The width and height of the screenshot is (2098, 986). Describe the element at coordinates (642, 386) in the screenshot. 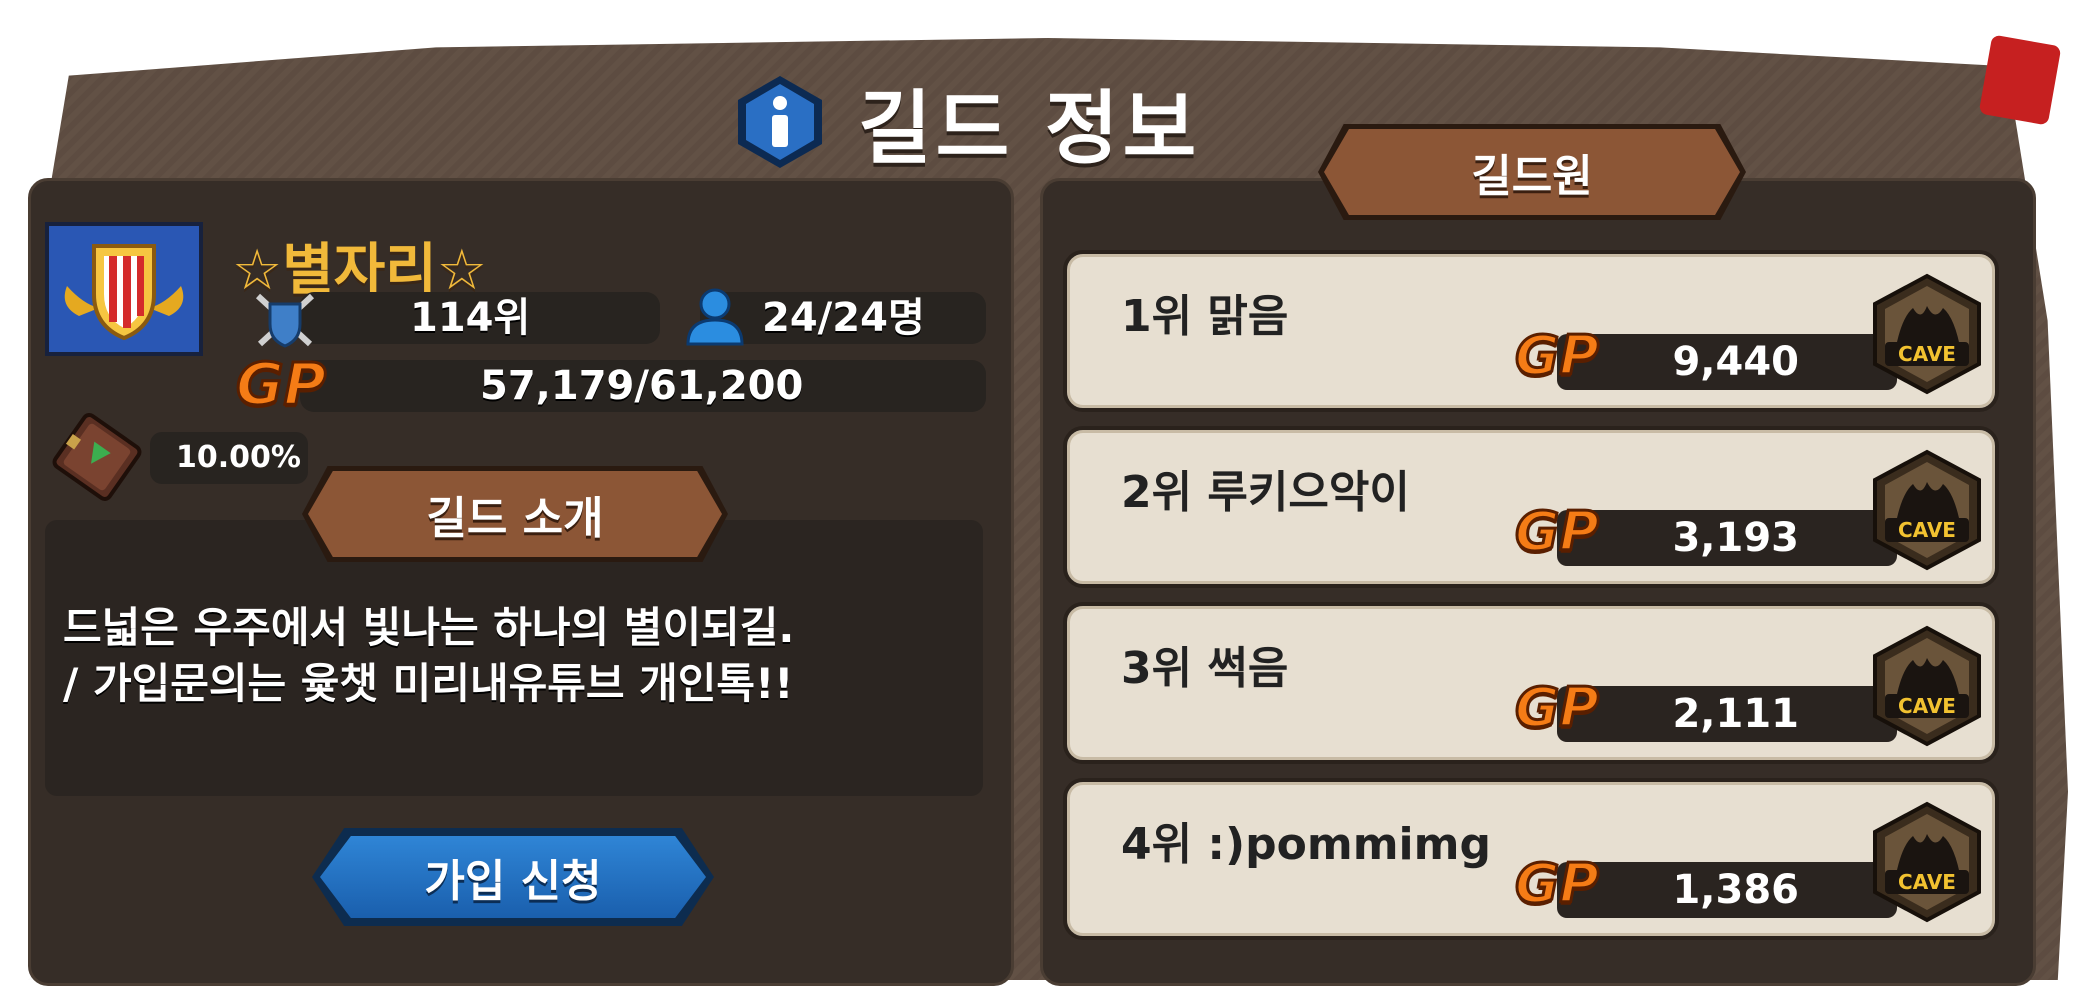

I see `guild-gp-value: 57,179/61,200` at that location.